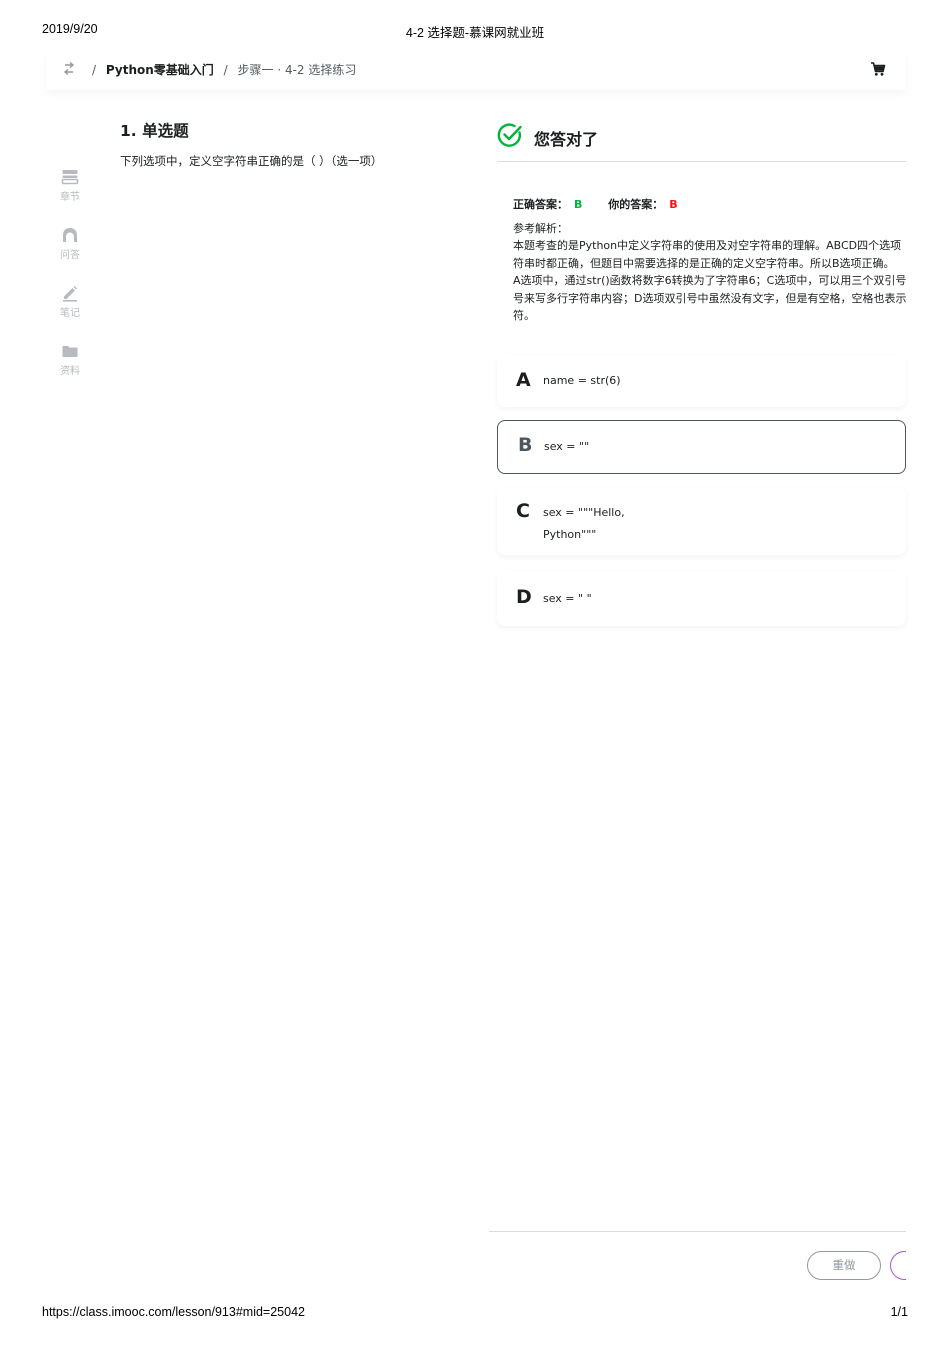 This screenshot has width=950, height=1345. Describe the element at coordinates (701, 381) in the screenshot. I see `option-a: A name = str(6)` at that location.